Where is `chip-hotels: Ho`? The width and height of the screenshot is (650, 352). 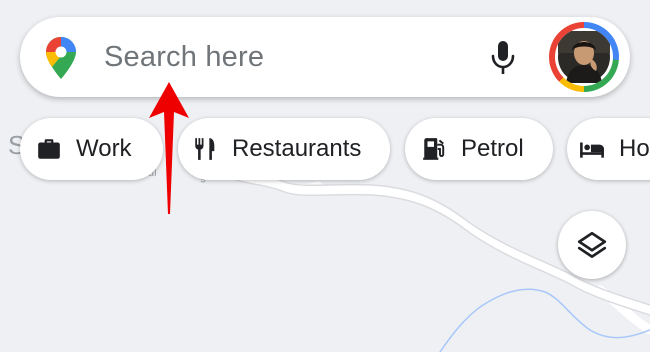
chip-hotels: Ho is located at coordinates (608, 149).